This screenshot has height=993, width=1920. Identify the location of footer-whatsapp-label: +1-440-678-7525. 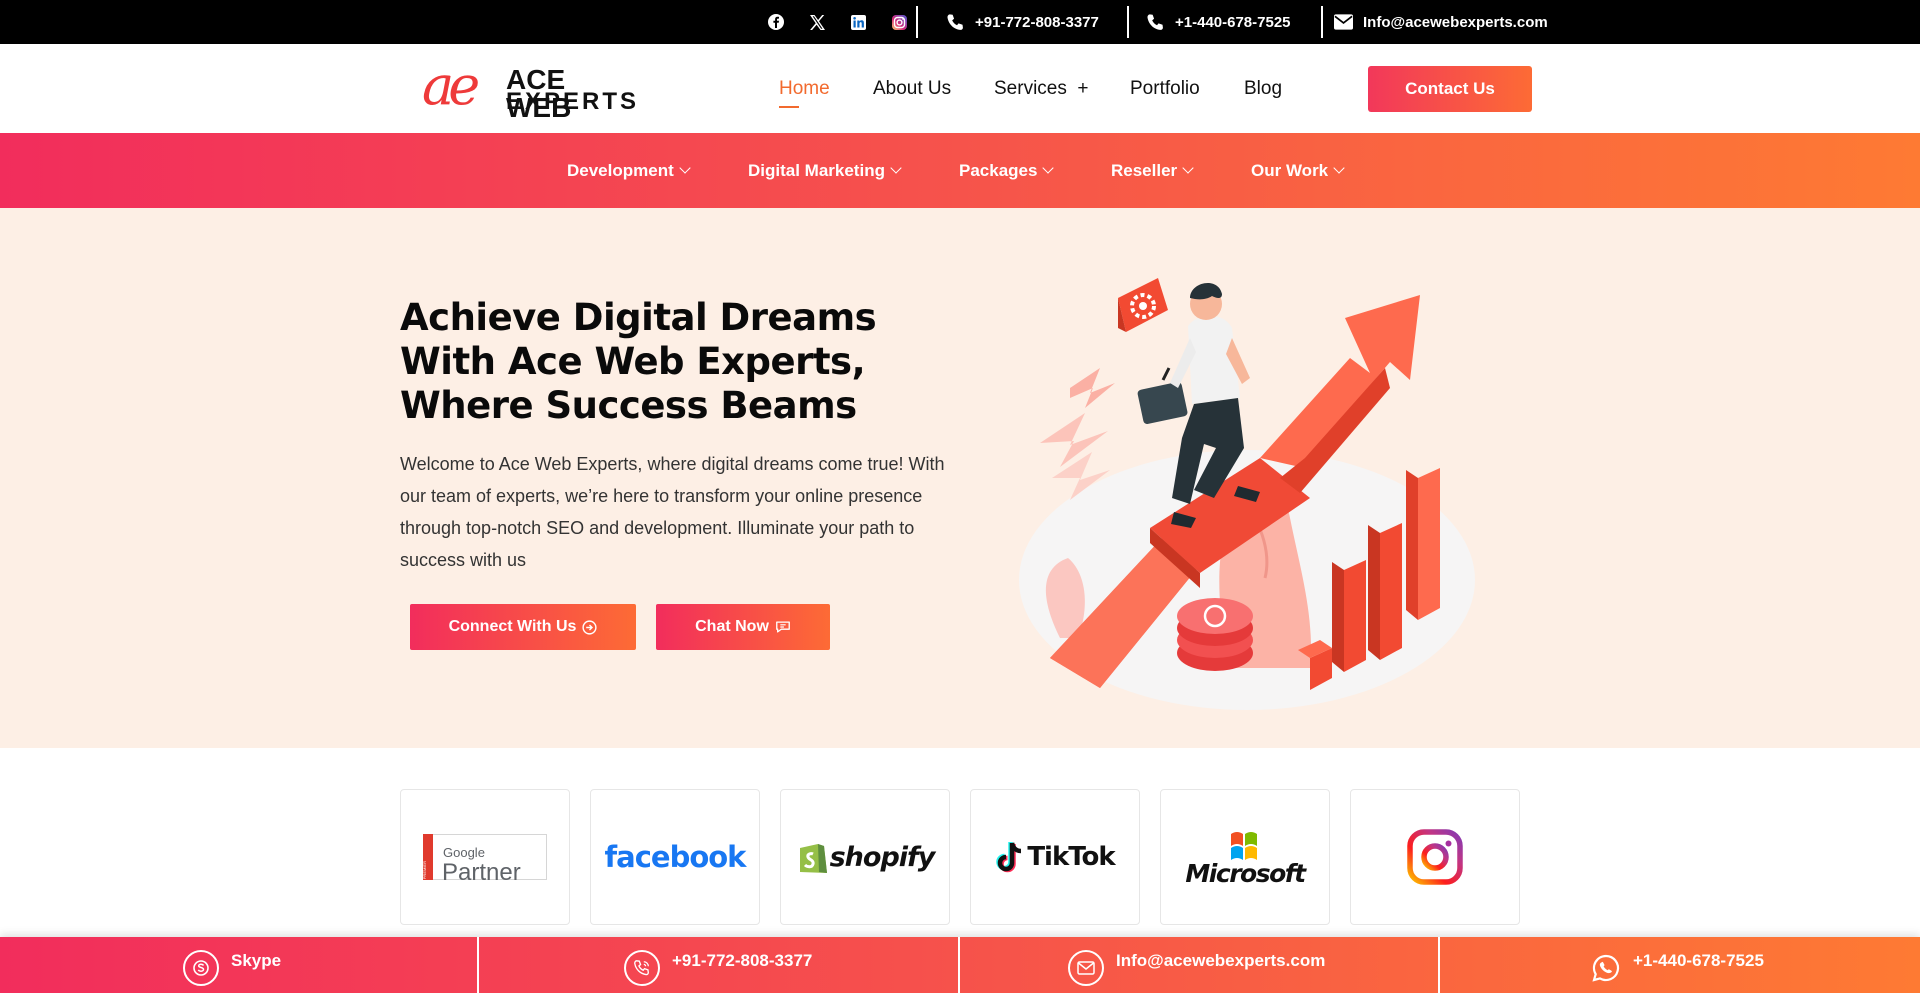
(1698, 960).